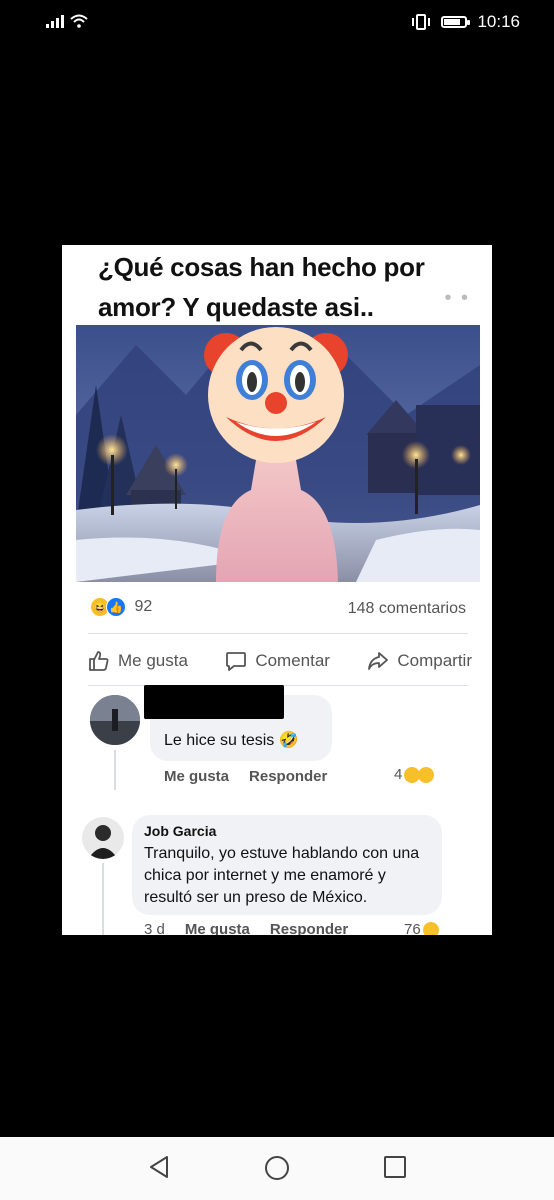  I want to click on comment-time: 3 d, so click(154, 928).